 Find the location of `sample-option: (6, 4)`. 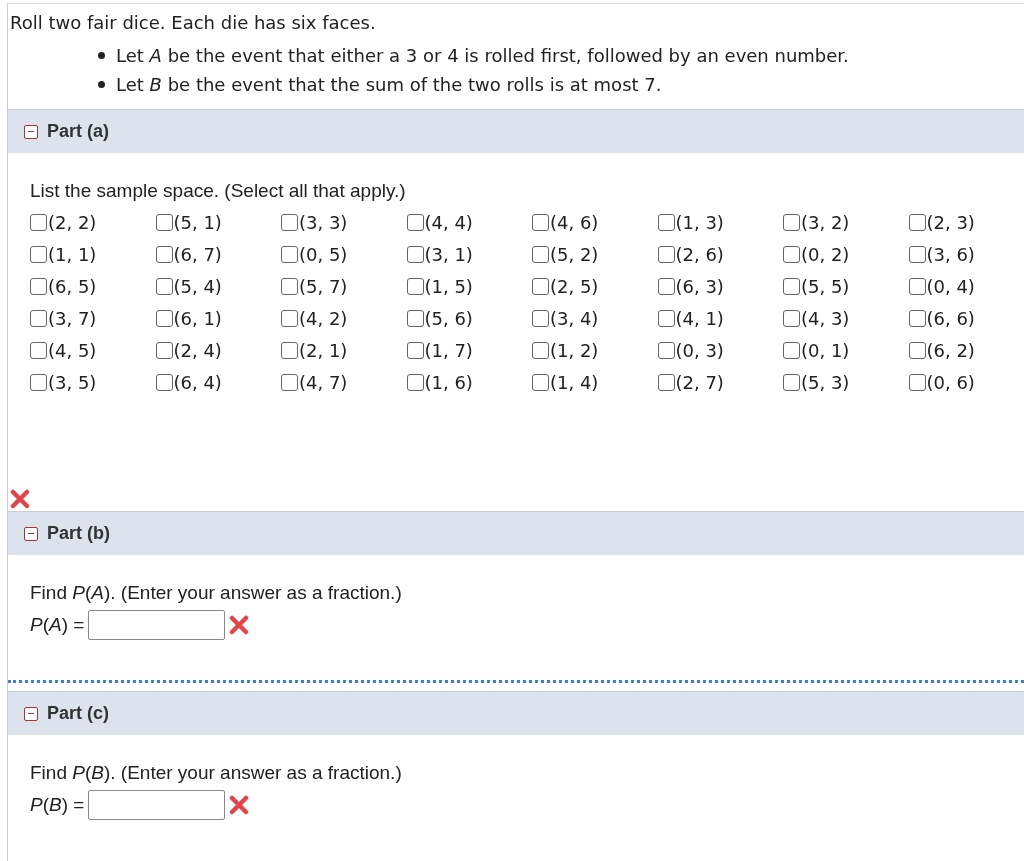

sample-option: (6, 4) is located at coordinates (218, 382).